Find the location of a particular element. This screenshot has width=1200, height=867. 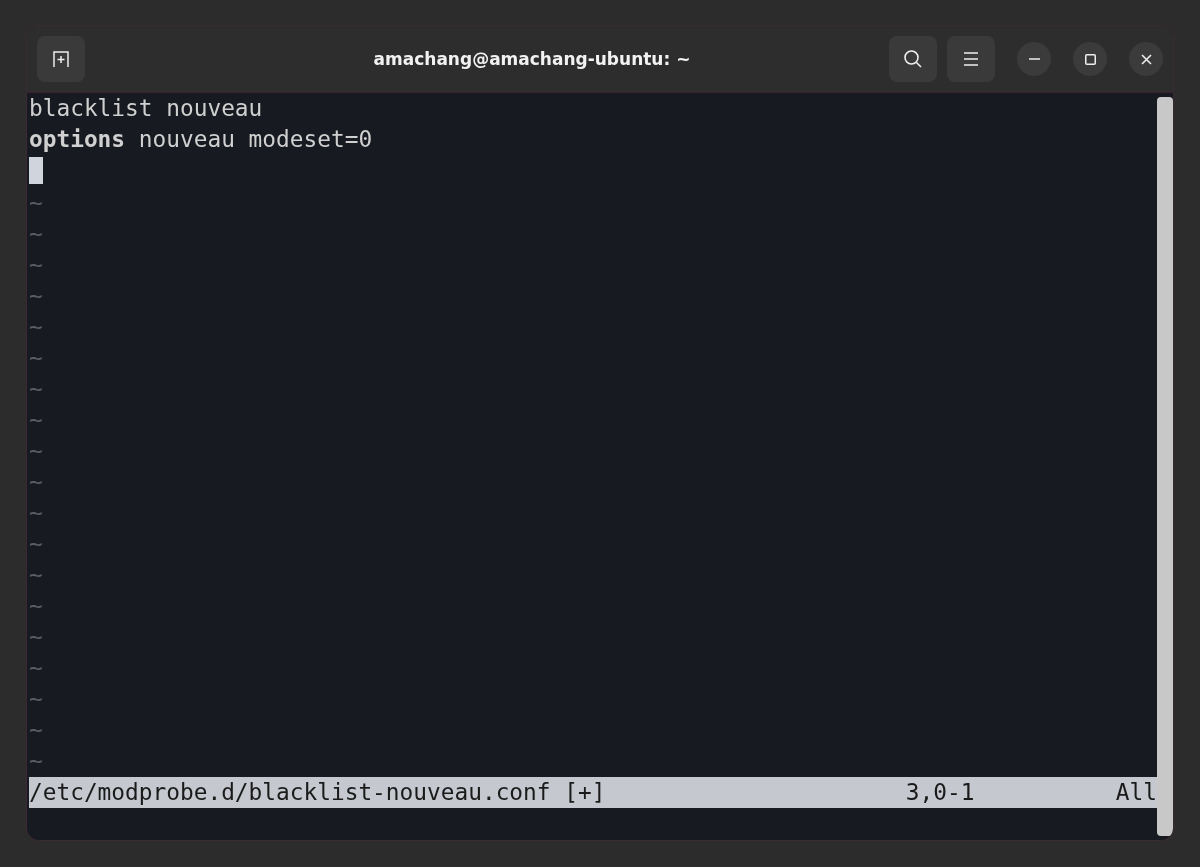

close-button is located at coordinates (1146, 59).